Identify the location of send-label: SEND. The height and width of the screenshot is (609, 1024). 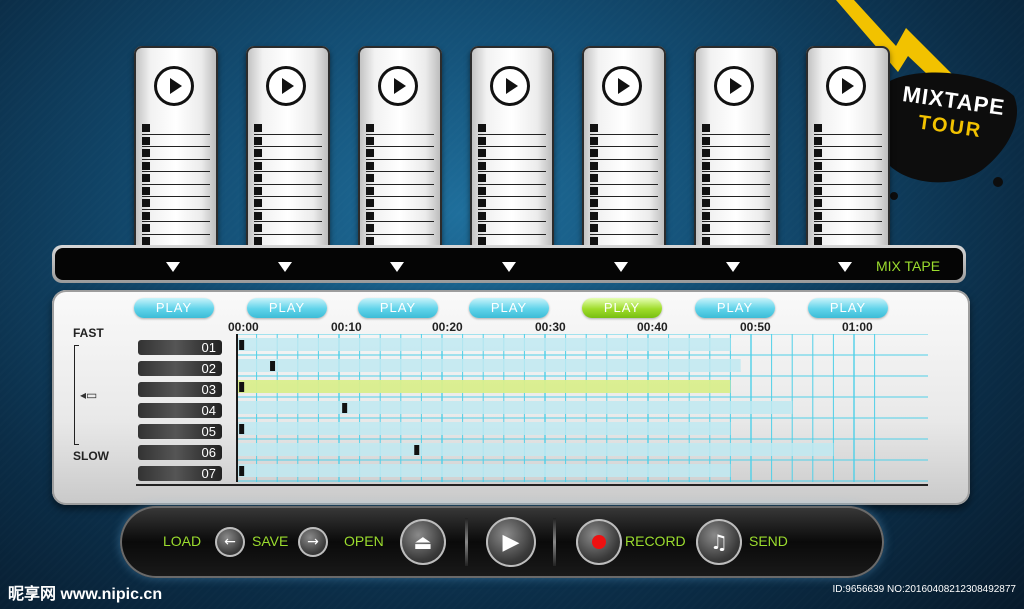
(768, 541).